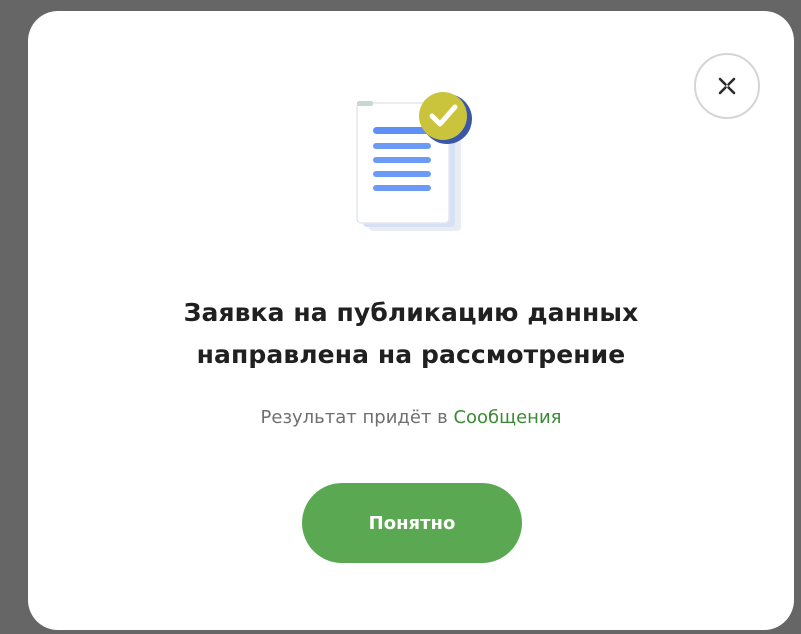  Describe the element at coordinates (507, 417) in the screenshot. I see `messages-link: Сообщения` at that location.